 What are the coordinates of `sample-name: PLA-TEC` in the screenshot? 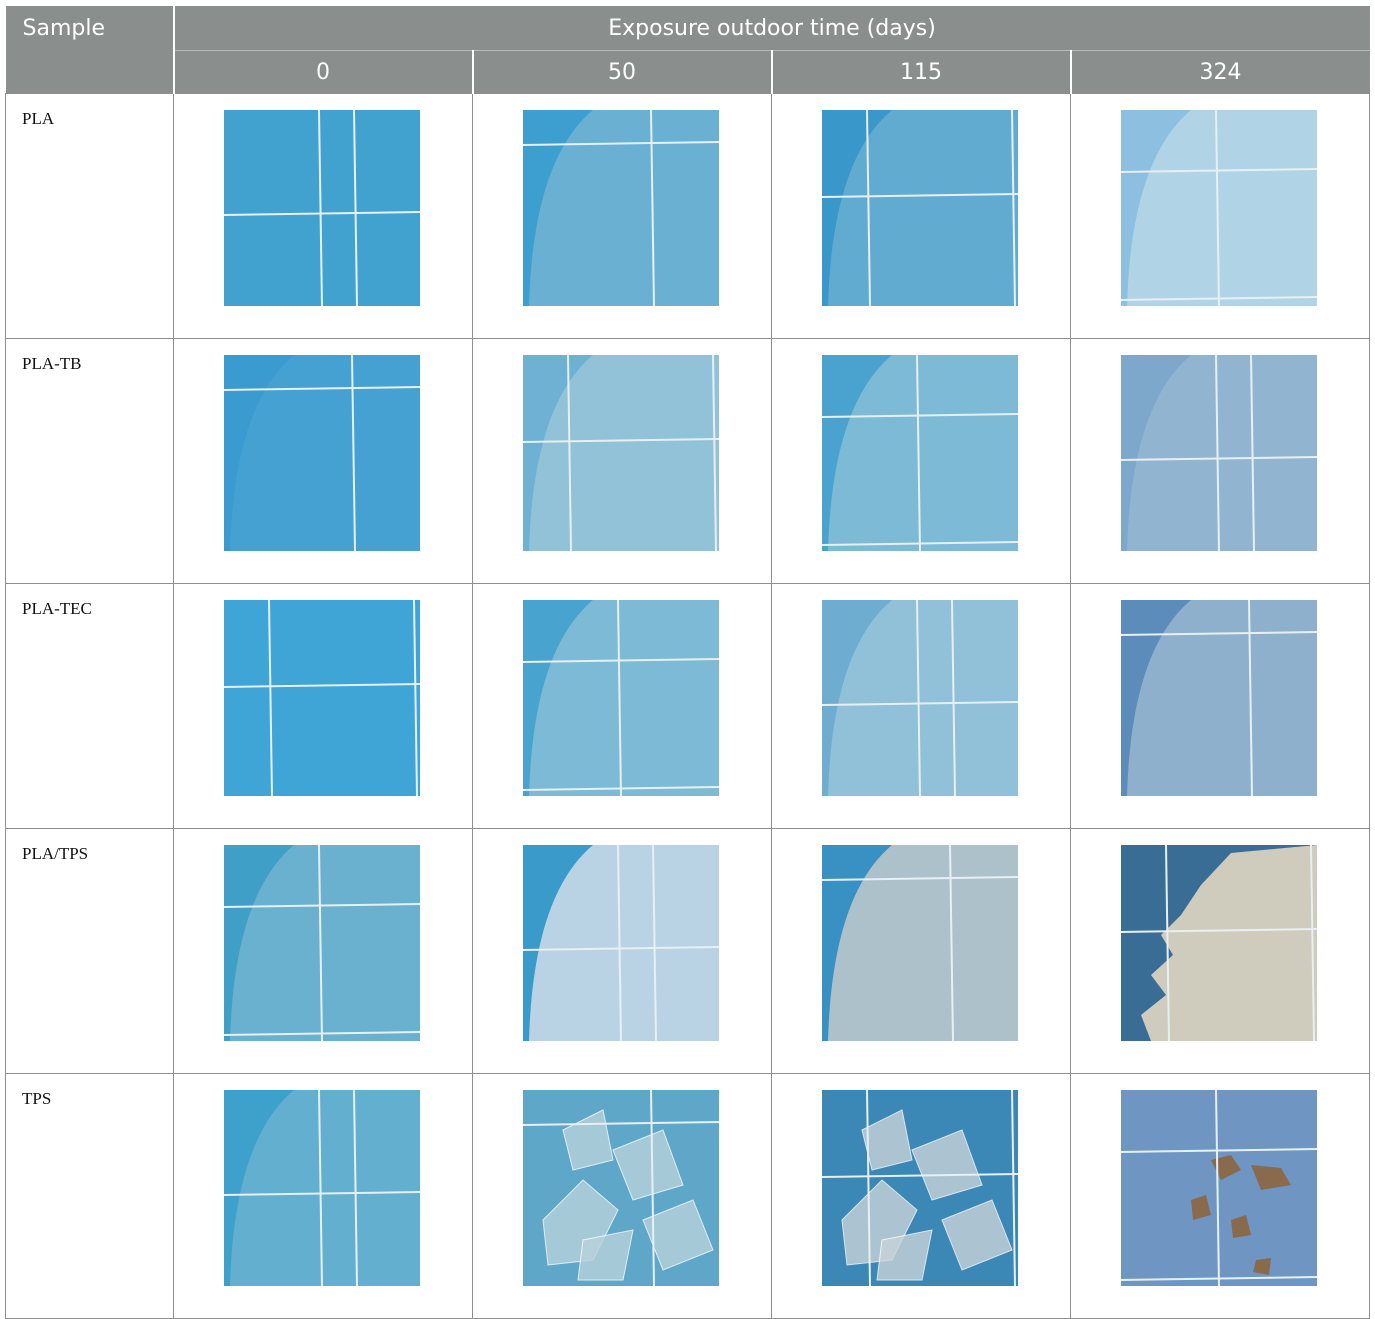 It's located at (89, 706).